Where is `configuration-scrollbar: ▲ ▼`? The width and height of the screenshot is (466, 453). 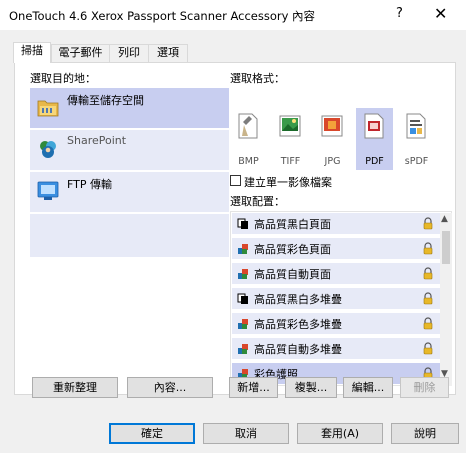
configuration-scrollbar: ▲ ▼ is located at coordinates (446, 299).